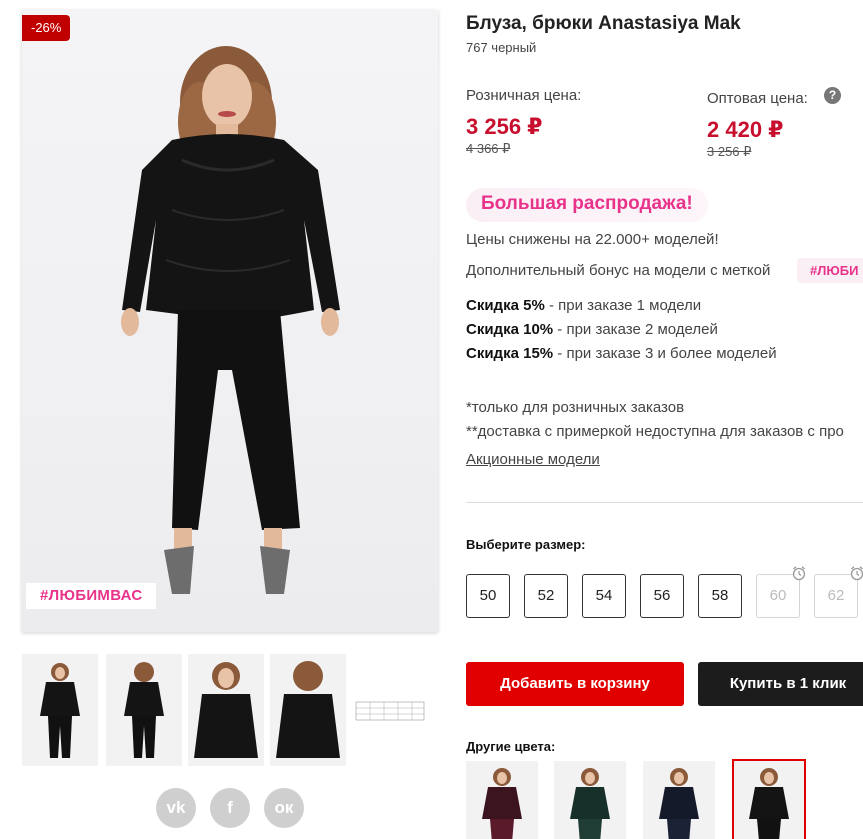 This screenshot has width=863, height=839. Describe the element at coordinates (488, 596) in the screenshot. I see `size-option-50: 50` at that location.